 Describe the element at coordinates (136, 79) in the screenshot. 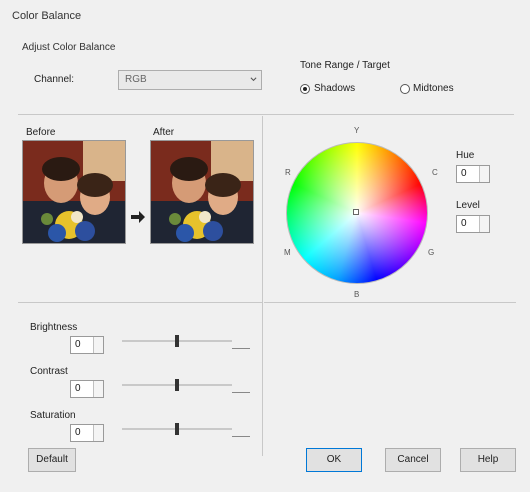

I see `channel-value: RGB` at that location.